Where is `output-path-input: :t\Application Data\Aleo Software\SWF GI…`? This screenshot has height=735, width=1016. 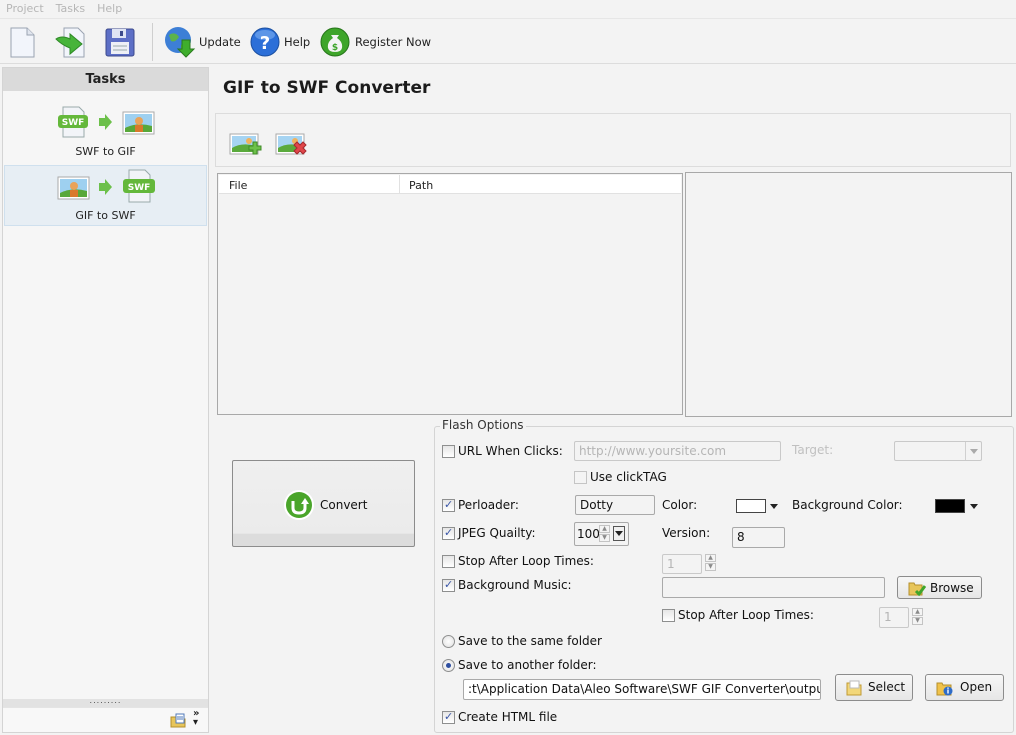
output-path-input: :t\Application Data\Aleo Software\SWF GI… is located at coordinates (642, 689).